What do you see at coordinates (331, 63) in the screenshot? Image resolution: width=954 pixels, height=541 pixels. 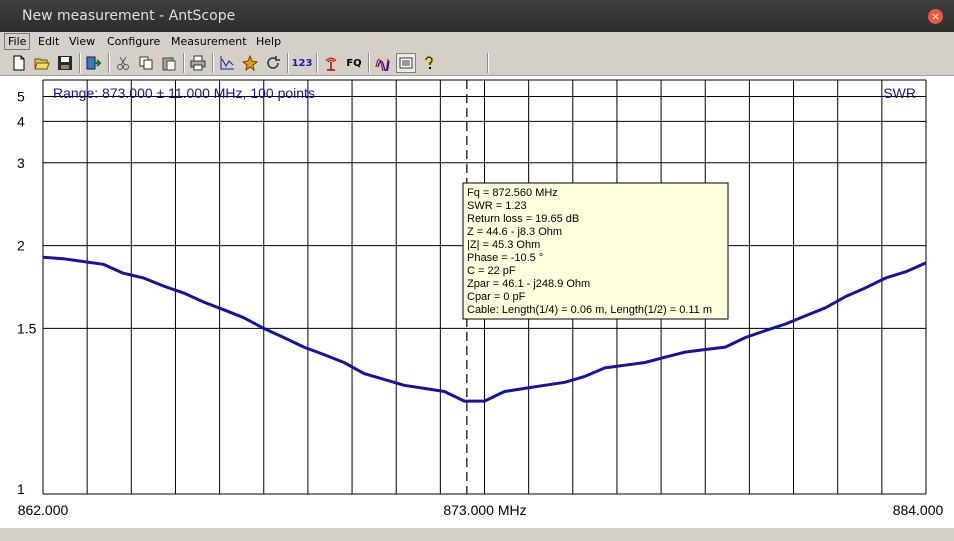 I see `antenna-icon` at bounding box center [331, 63].